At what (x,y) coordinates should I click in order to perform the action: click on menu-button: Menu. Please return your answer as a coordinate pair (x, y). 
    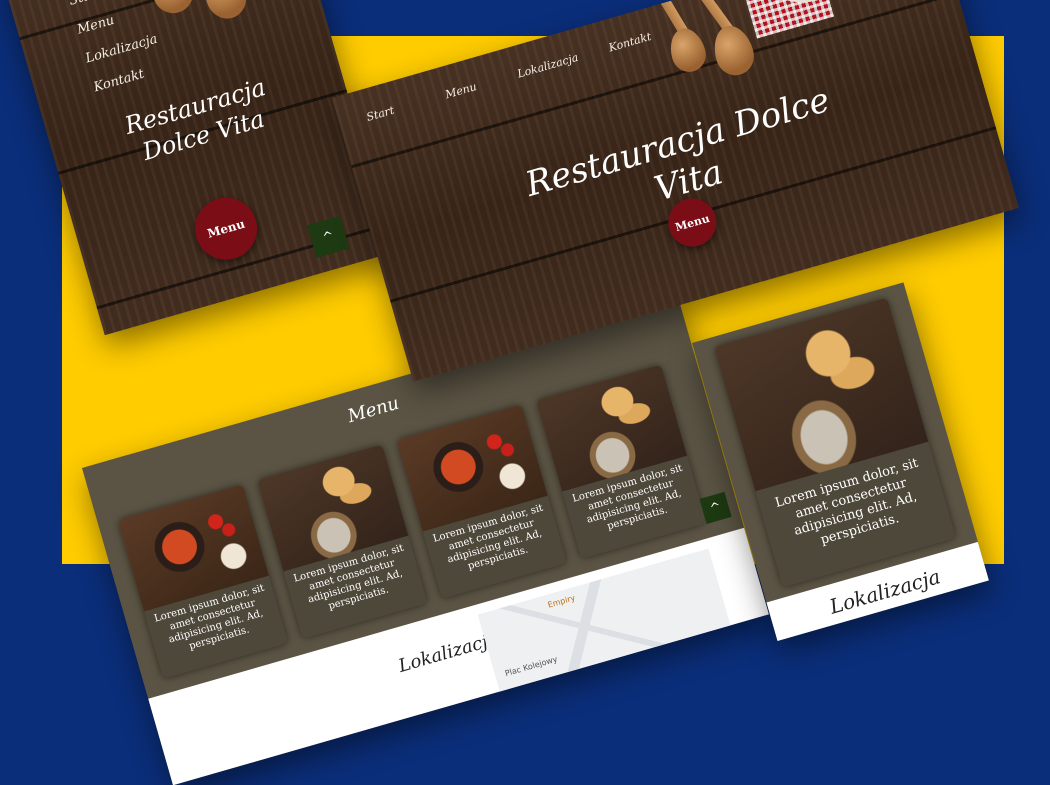
    Looking at the image, I should click on (226, 229).